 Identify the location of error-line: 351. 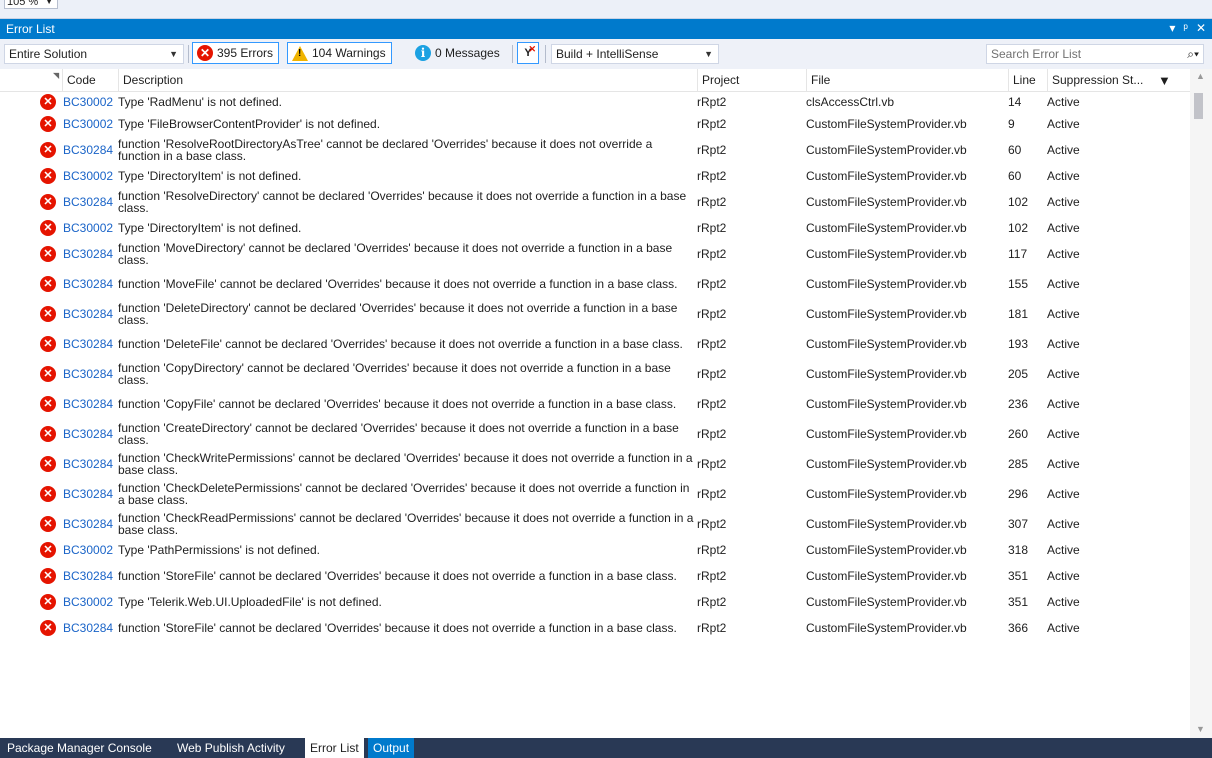
(1018, 576).